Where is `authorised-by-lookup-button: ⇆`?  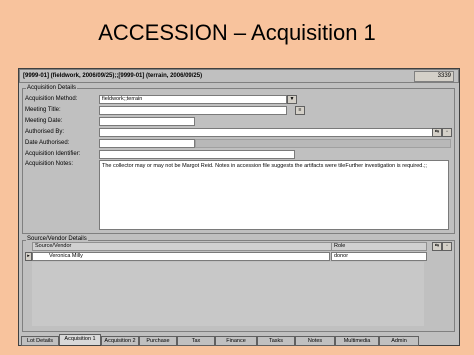 authorised-by-lookup-button: ⇆ is located at coordinates (437, 132).